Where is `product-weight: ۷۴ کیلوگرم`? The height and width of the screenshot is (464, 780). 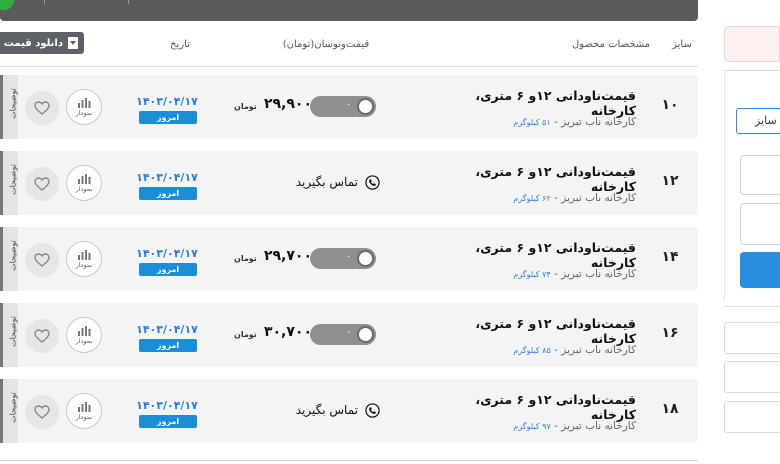
product-weight: ۷۴ کیلوگرم is located at coordinates (532, 274).